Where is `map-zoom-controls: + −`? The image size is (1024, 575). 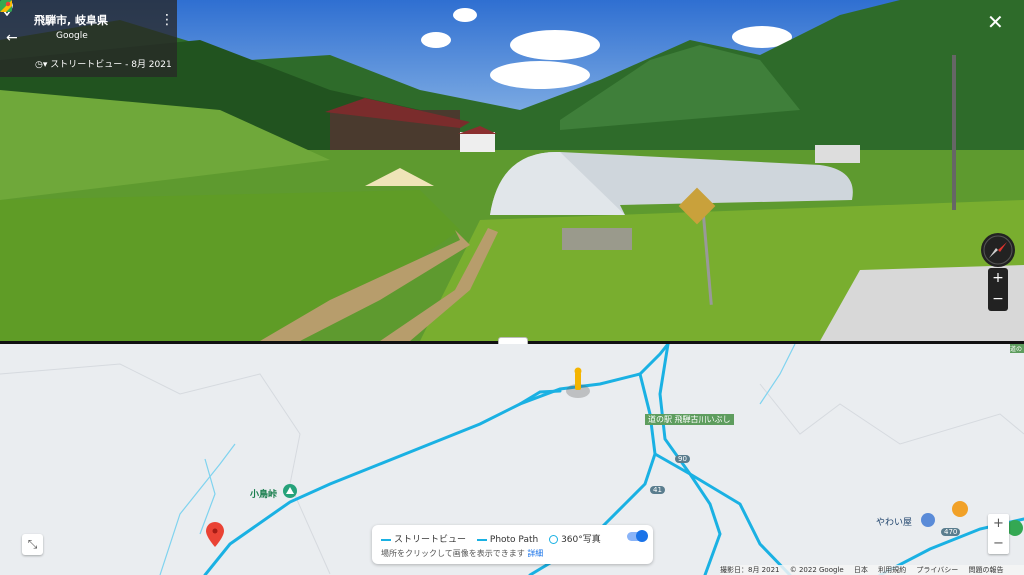
map-zoom-controls: + − is located at coordinates (998, 534).